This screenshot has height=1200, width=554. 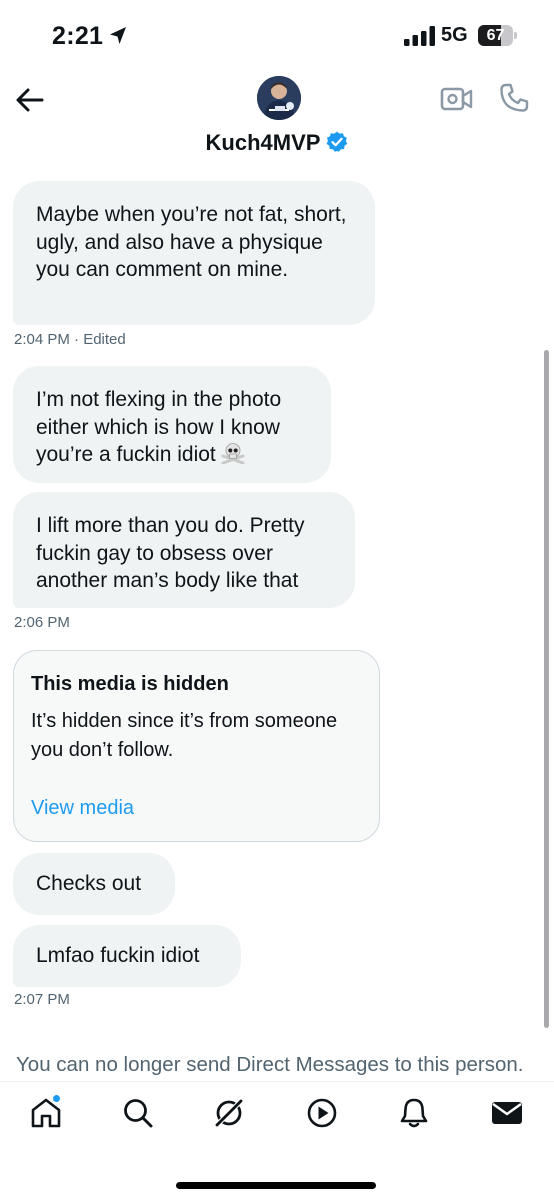 What do you see at coordinates (419, 36) in the screenshot?
I see `cellular-signal-icon` at bounding box center [419, 36].